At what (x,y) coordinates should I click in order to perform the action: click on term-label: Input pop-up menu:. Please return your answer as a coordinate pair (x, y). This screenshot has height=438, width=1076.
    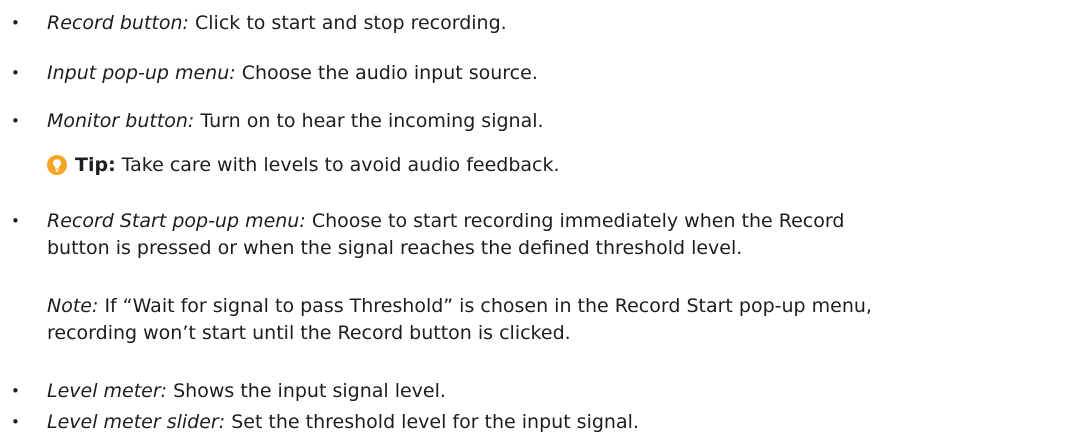
    Looking at the image, I should click on (141, 73).